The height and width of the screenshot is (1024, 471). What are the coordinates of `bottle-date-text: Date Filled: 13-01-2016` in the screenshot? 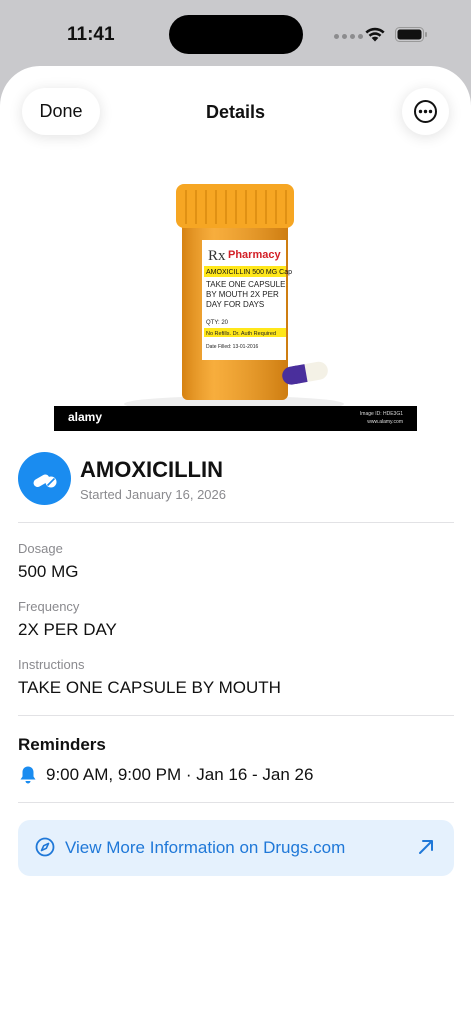 It's located at (232, 347).